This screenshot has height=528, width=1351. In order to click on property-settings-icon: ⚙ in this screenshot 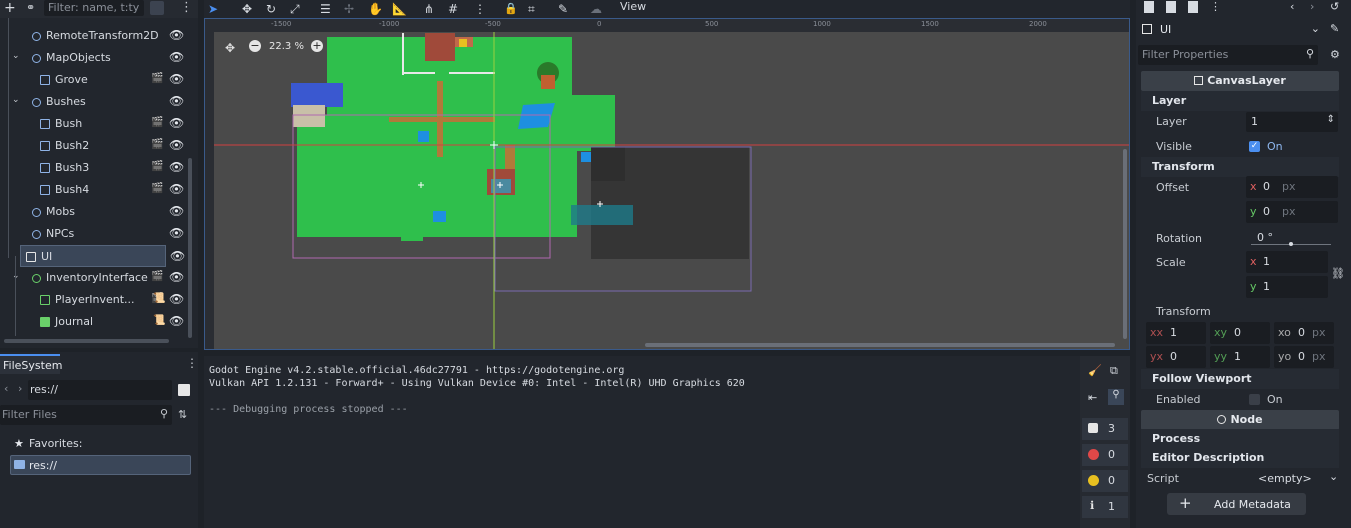, I will do `click(1335, 54)`.